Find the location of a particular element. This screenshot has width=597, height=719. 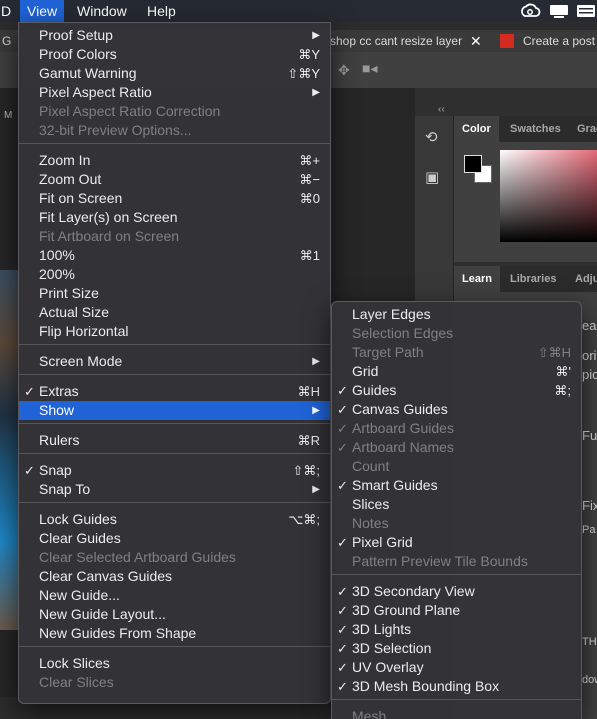

menu-item-slices: Slices is located at coordinates (456, 504).